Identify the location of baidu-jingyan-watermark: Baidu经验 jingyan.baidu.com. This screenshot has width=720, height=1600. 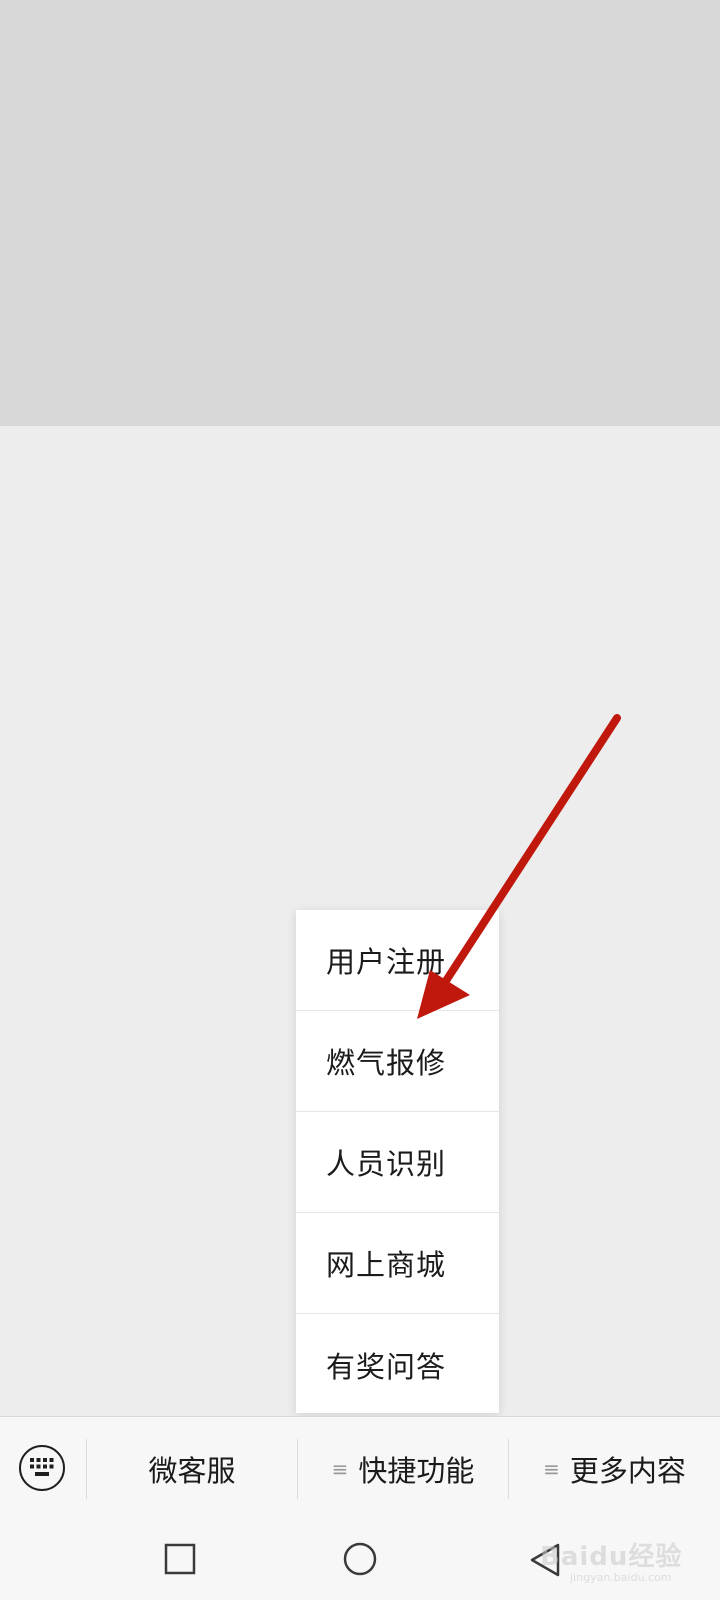
(625, 1564).